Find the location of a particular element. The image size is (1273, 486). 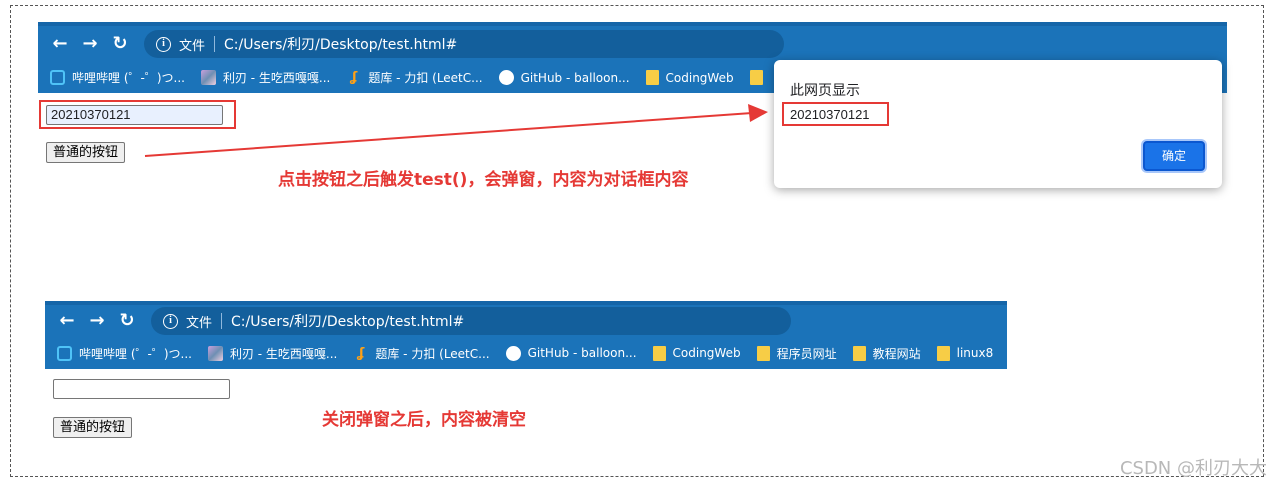

dialog-title: 此网页显示 is located at coordinates (825, 91).